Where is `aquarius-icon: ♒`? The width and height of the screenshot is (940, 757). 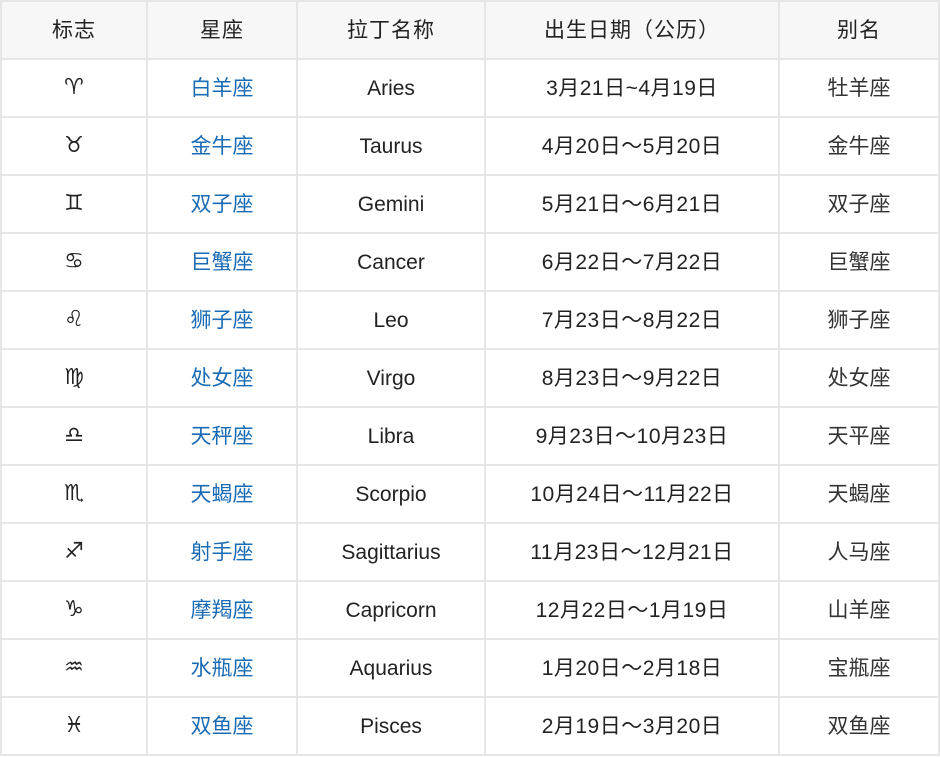 aquarius-icon: ♒ is located at coordinates (74, 667).